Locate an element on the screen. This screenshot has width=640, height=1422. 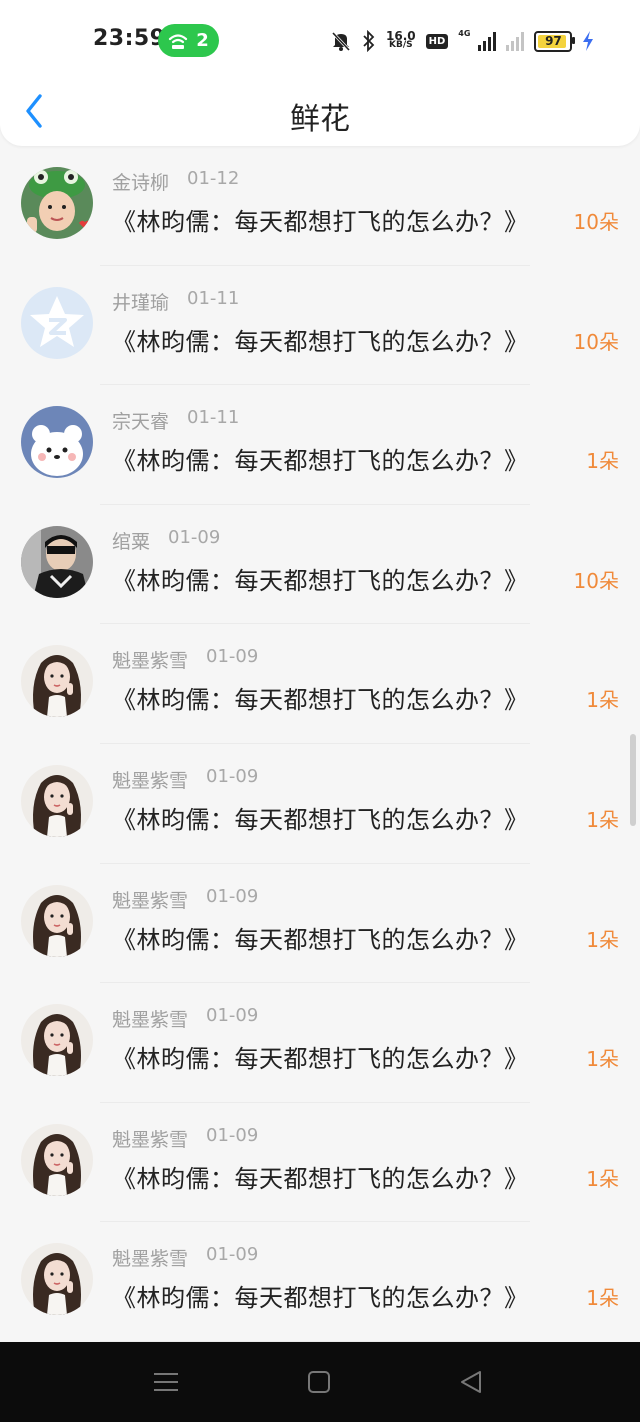
list-item: 井瑾瑜 01-11 《林昀儒：每天都想打飞的怎么办？》 10朵 is located at coordinates (320, 326).